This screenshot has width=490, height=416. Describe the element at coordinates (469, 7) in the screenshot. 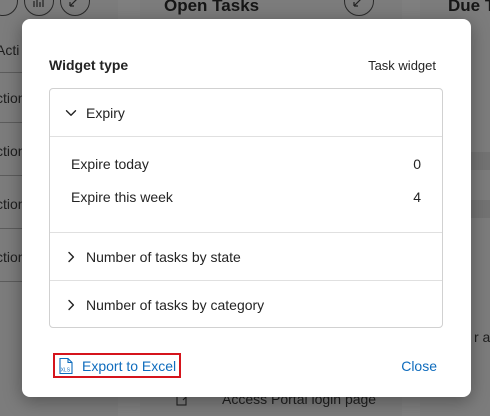

I see `background-due-title: Due T` at that location.